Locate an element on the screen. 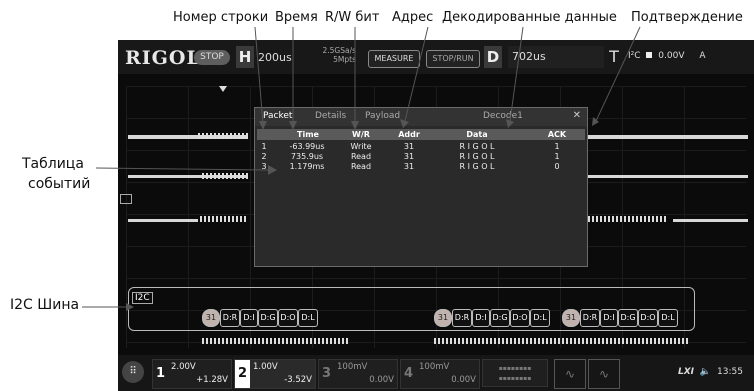  column-header-wr: W/R is located at coordinates (361, 134).